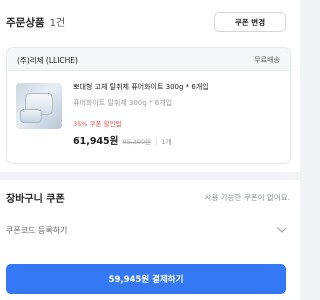 The image size is (320, 300). Describe the element at coordinates (39, 106) in the screenshot. I see `product-thumbnail` at that location.